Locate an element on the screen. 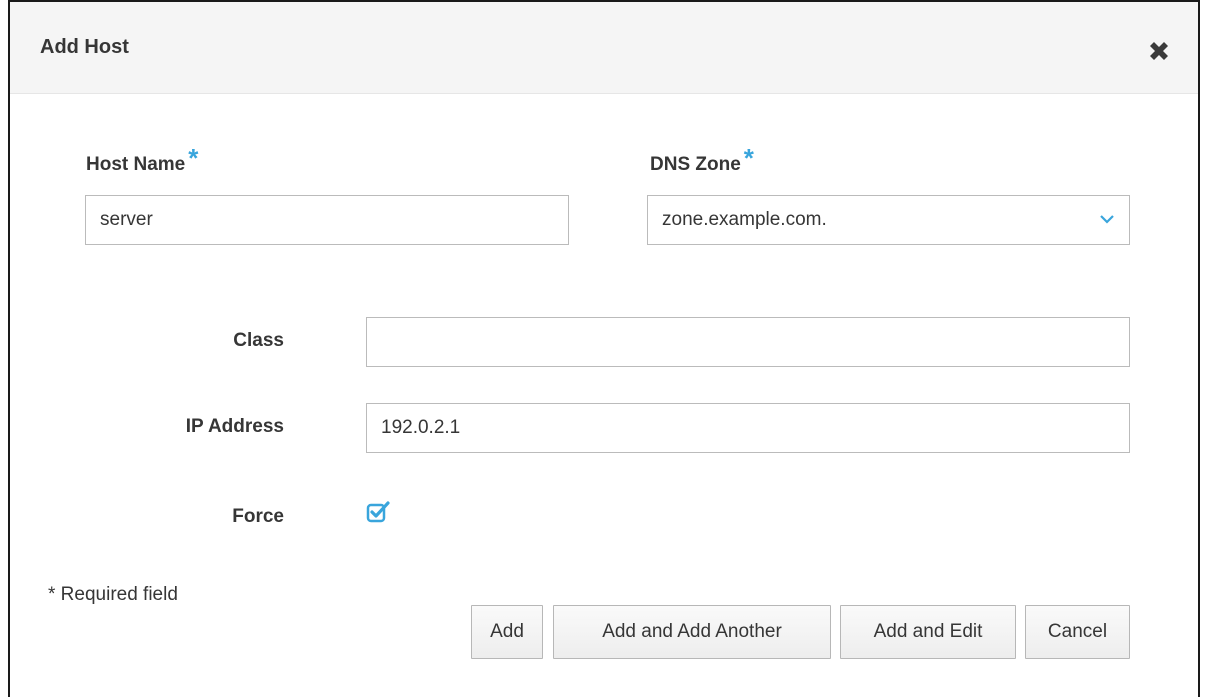 Image resolution: width=1208 pixels, height=697 pixels. required-field-note: * Required field is located at coordinates (113, 594).